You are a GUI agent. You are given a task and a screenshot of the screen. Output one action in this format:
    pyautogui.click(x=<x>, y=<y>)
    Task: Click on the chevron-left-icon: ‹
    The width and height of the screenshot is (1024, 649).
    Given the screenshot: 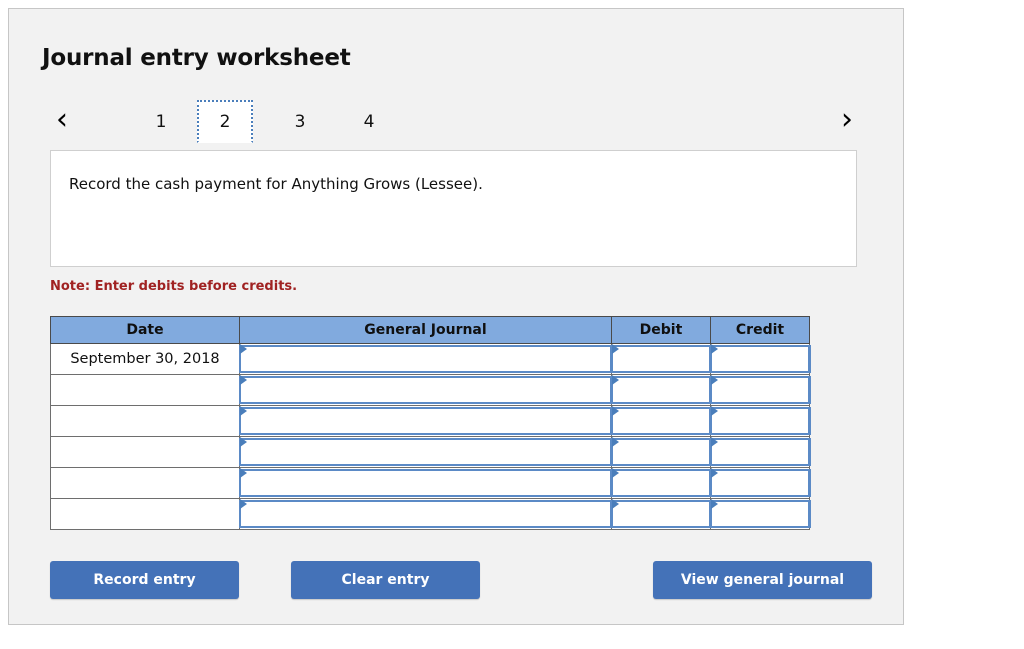 What is the action you would take?
    pyautogui.click(x=62, y=120)
    